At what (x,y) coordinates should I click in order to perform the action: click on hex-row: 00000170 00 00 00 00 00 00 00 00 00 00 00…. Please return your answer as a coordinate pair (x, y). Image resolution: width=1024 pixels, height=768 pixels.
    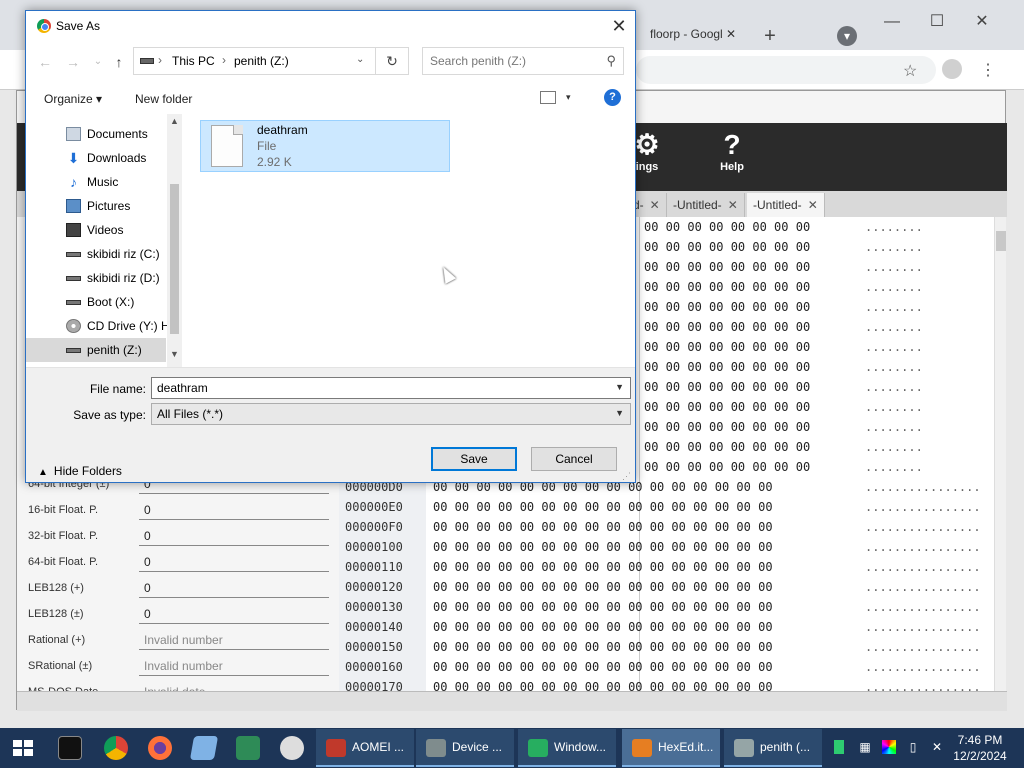
    Looking at the image, I should click on (666, 684).